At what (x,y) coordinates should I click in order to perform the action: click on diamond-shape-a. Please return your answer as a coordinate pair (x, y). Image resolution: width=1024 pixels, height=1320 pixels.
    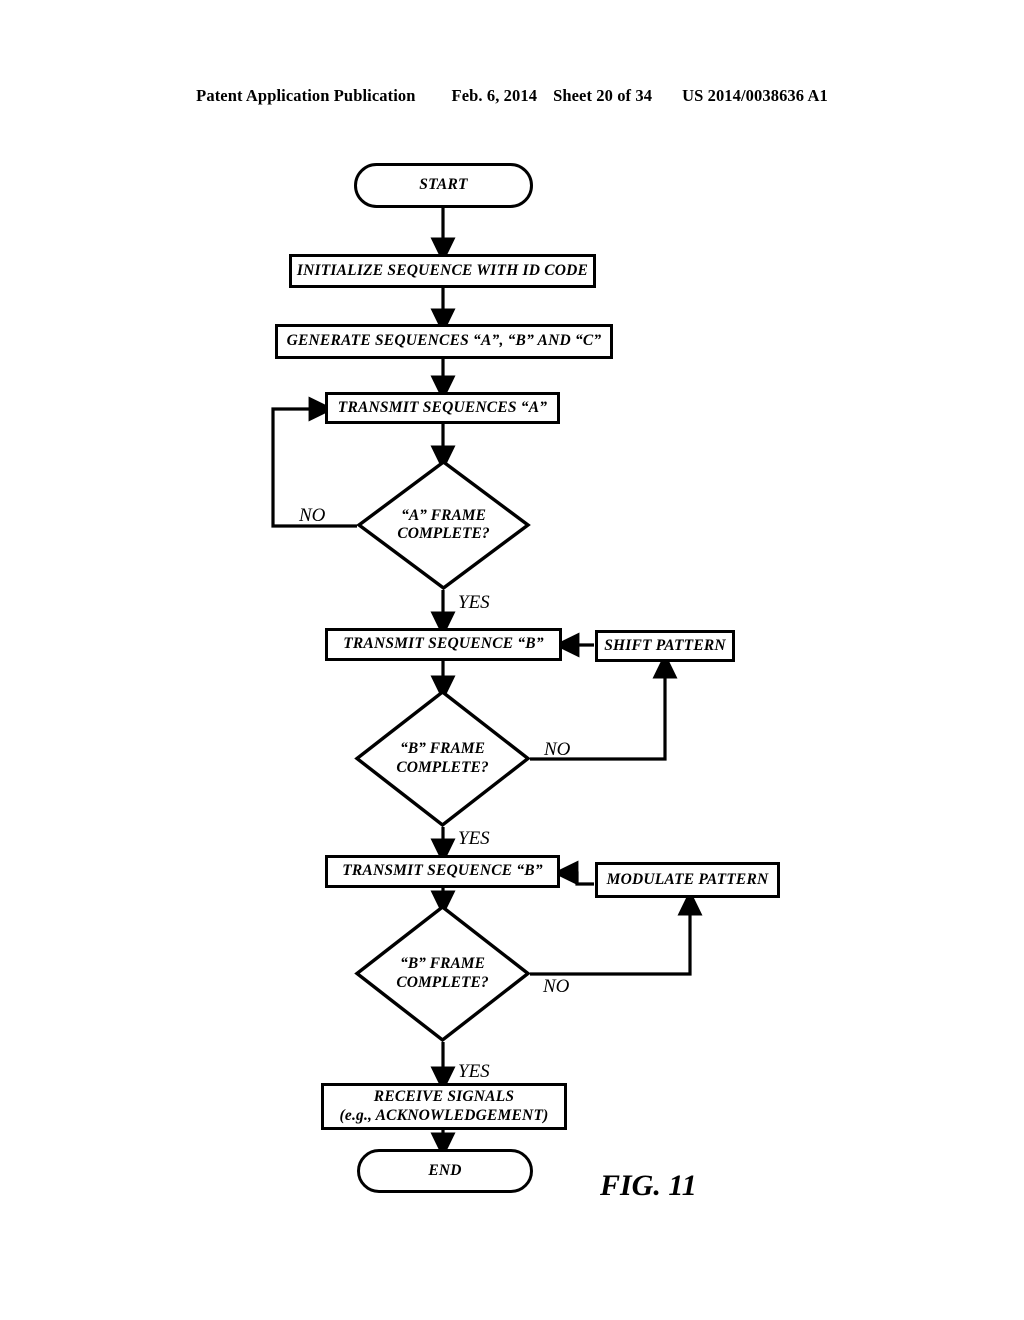
    Looking at the image, I should click on (443, 525).